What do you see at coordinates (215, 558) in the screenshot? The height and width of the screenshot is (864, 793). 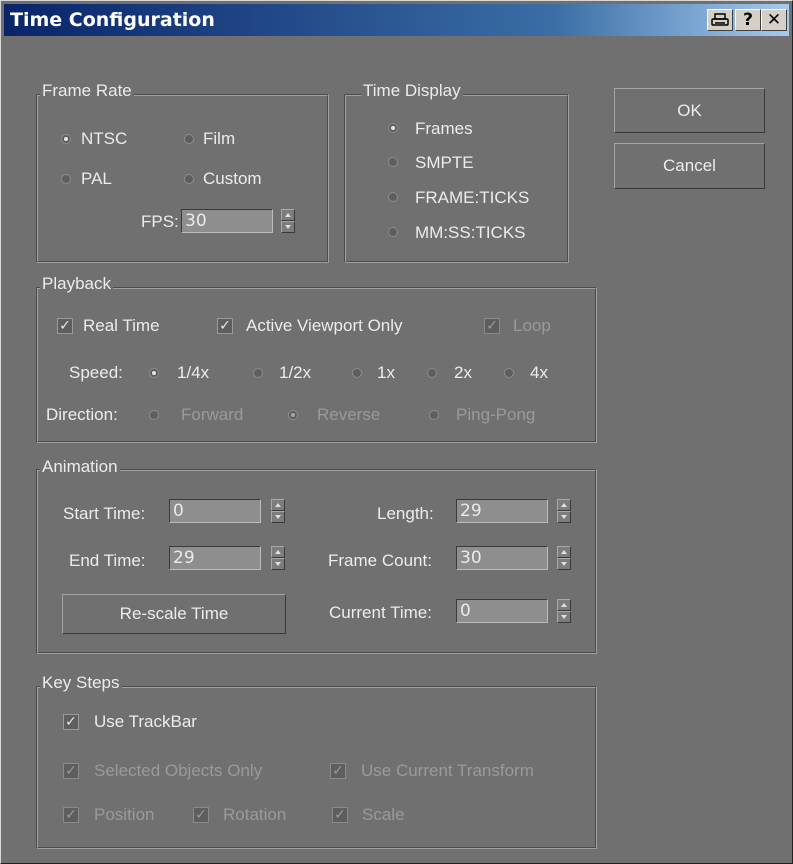 I see `end-time-field: 29` at bounding box center [215, 558].